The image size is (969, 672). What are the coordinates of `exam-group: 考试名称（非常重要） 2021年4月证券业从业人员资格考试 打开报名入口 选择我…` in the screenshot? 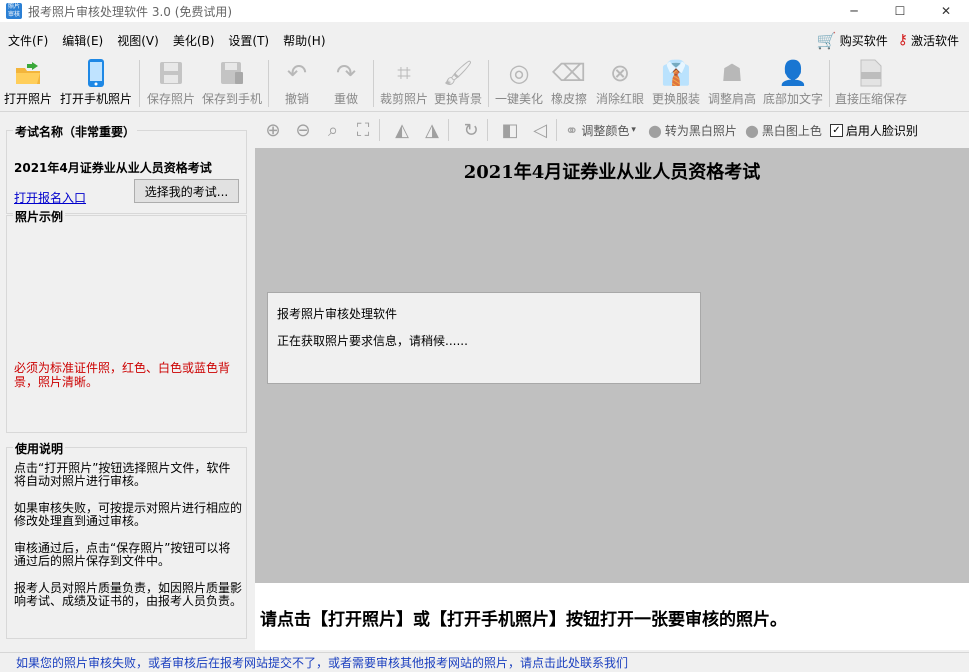 It's located at (126, 168).